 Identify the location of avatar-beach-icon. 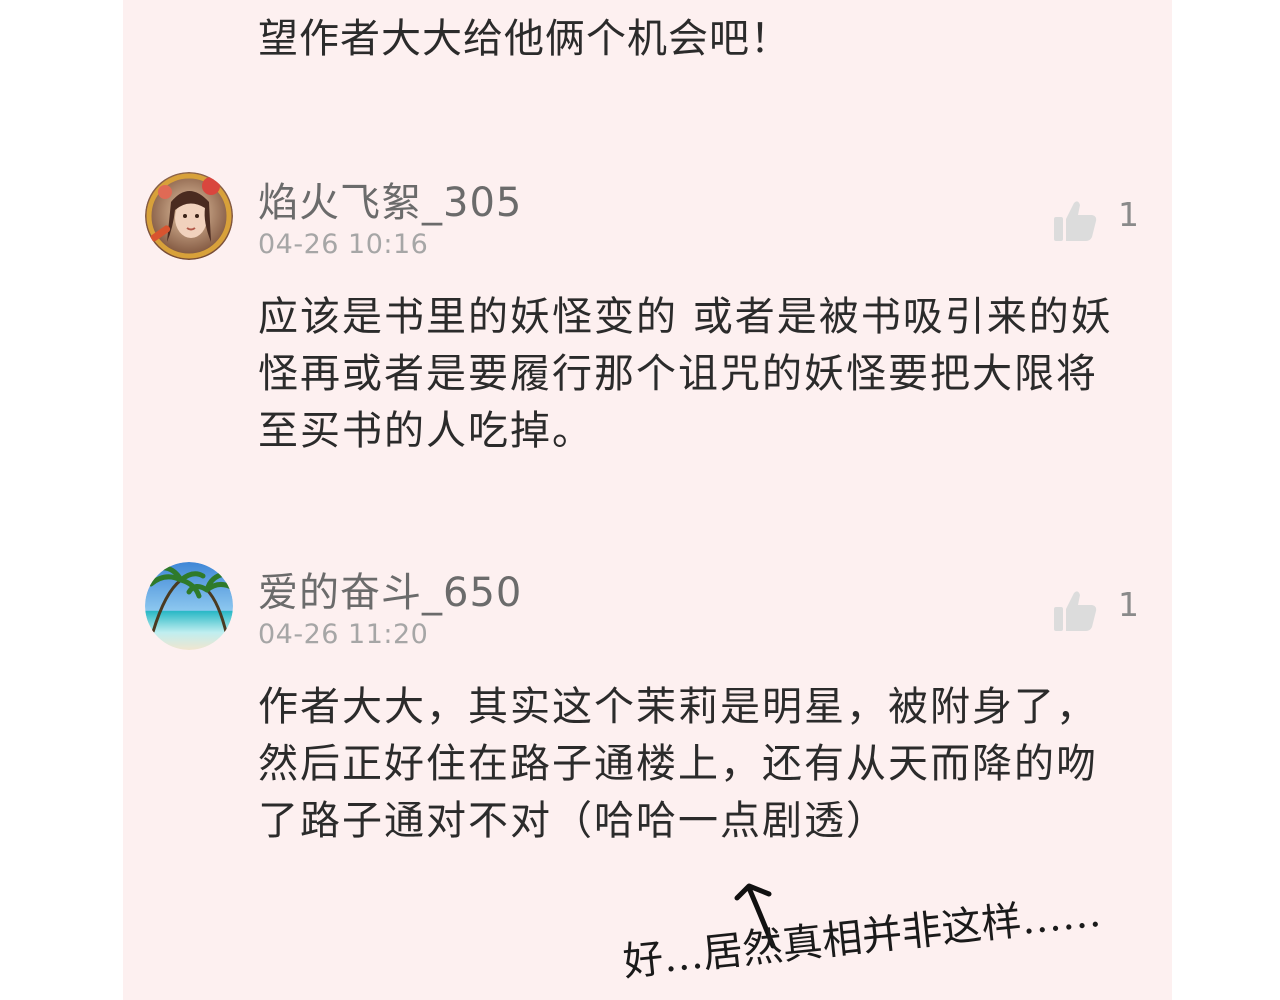
(189, 606).